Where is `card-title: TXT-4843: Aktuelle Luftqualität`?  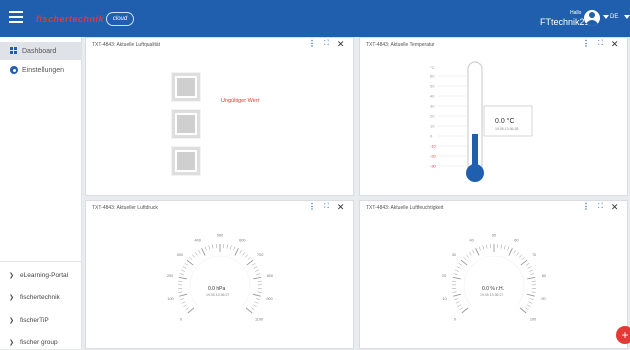 card-title: TXT-4843: Aktuelle Luftqualität is located at coordinates (126, 45).